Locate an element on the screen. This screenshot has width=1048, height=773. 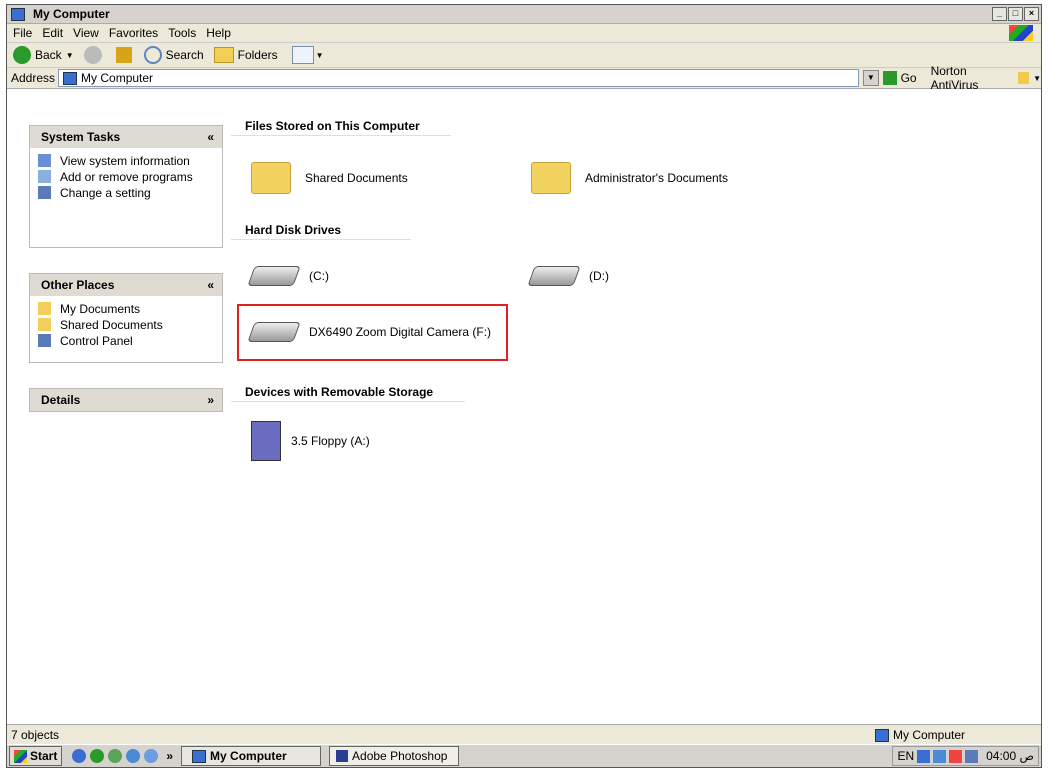
search-icon is located at coordinates (152, 55).